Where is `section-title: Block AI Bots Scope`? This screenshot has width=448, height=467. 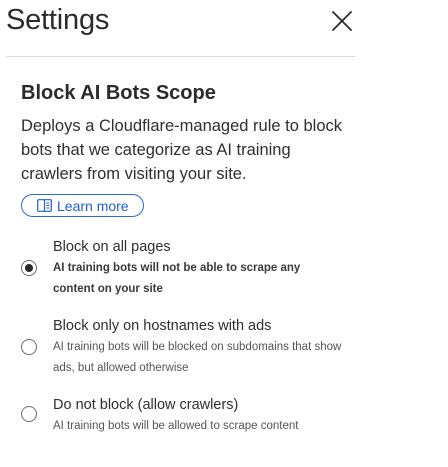
section-title: Block AI Bots Scope is located at coordinates (118, 93).